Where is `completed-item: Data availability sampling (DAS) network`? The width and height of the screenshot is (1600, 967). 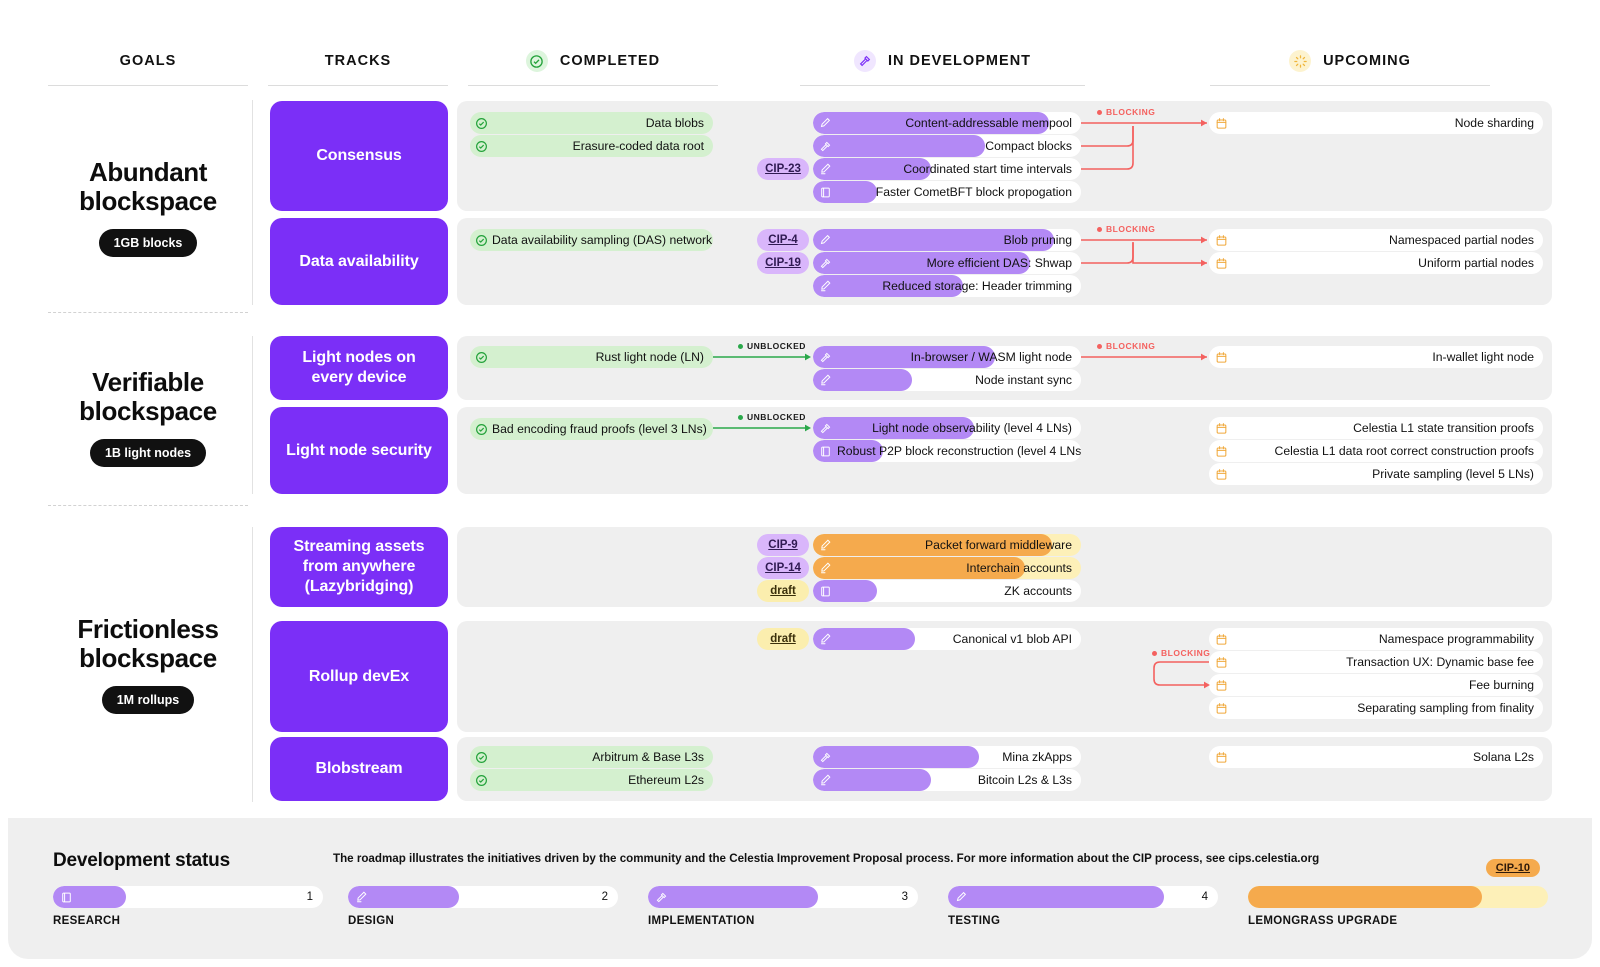
completed-item: Data availability sampling (DAS) network is located at coordinates (591, 240).